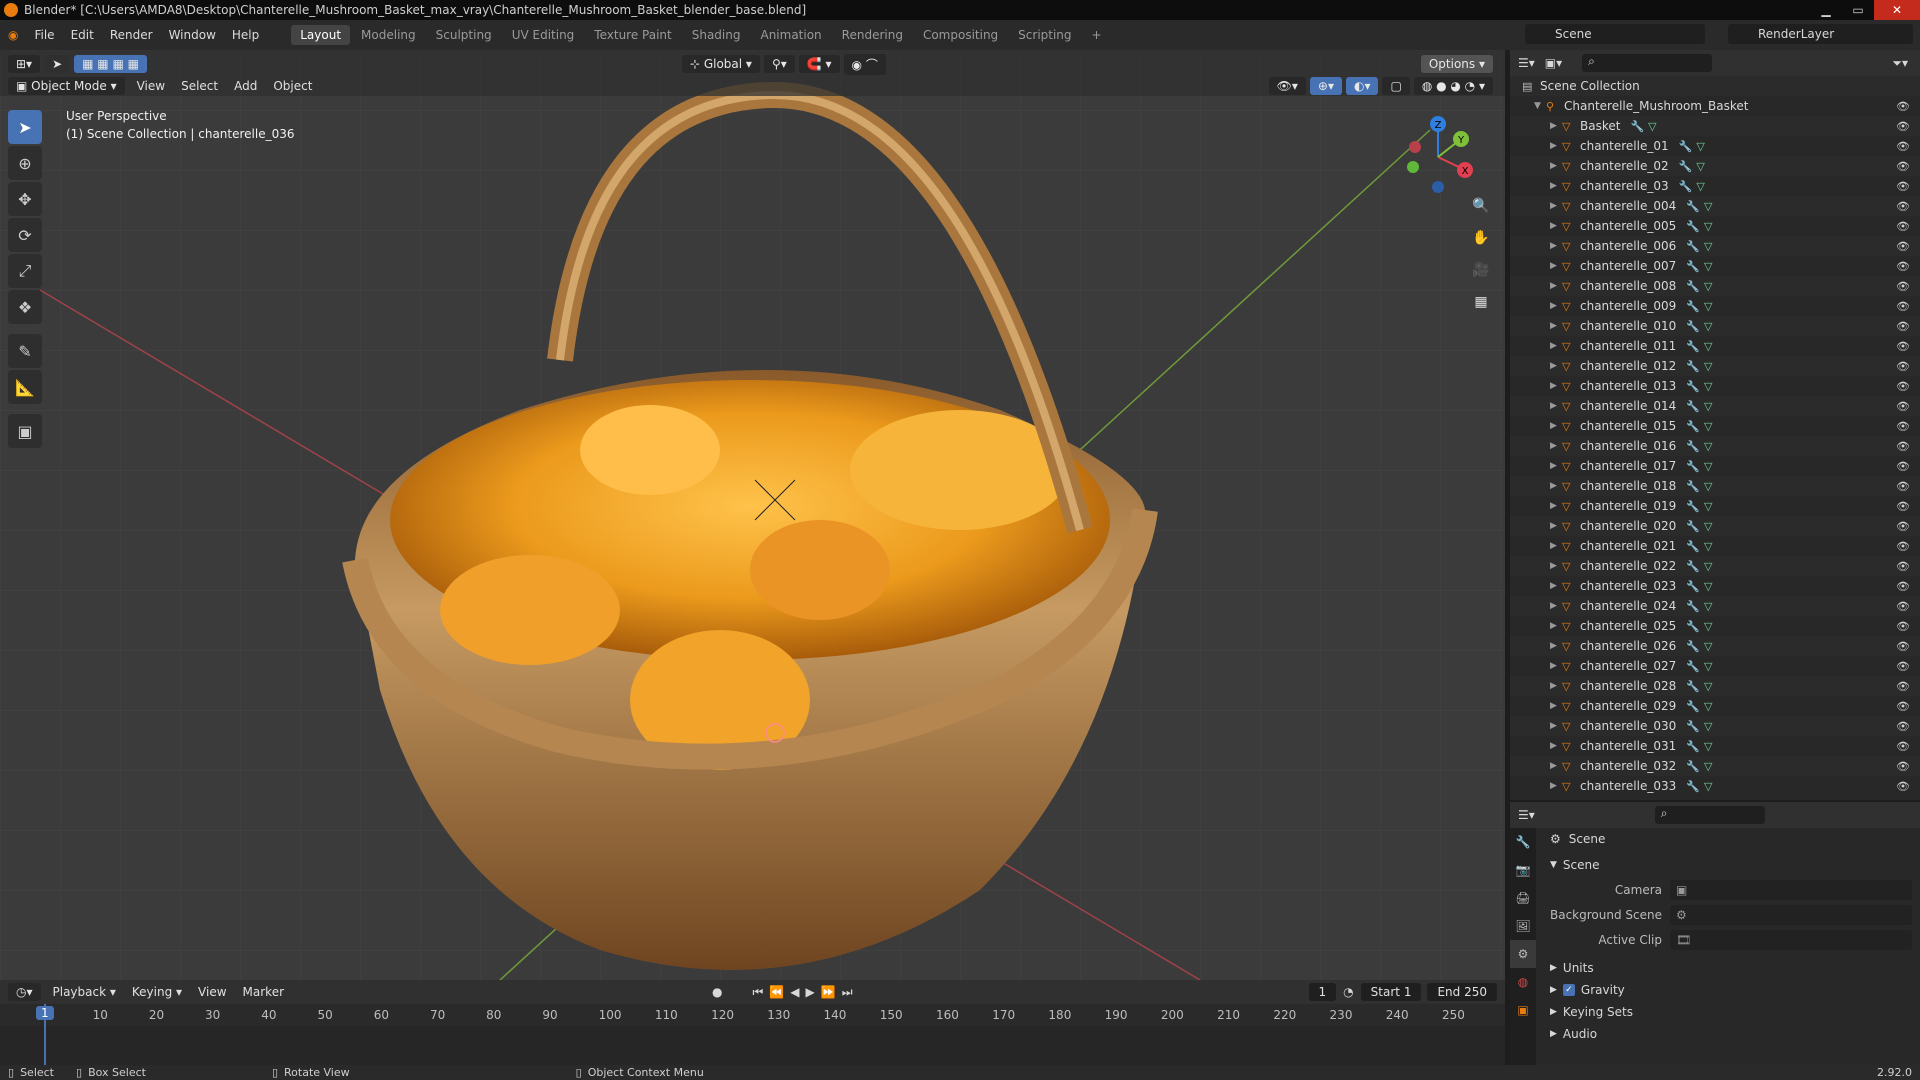 This screenshot has width=1920, height=1080. I want to click on expand-icon: ▼, so click(1540, 106).